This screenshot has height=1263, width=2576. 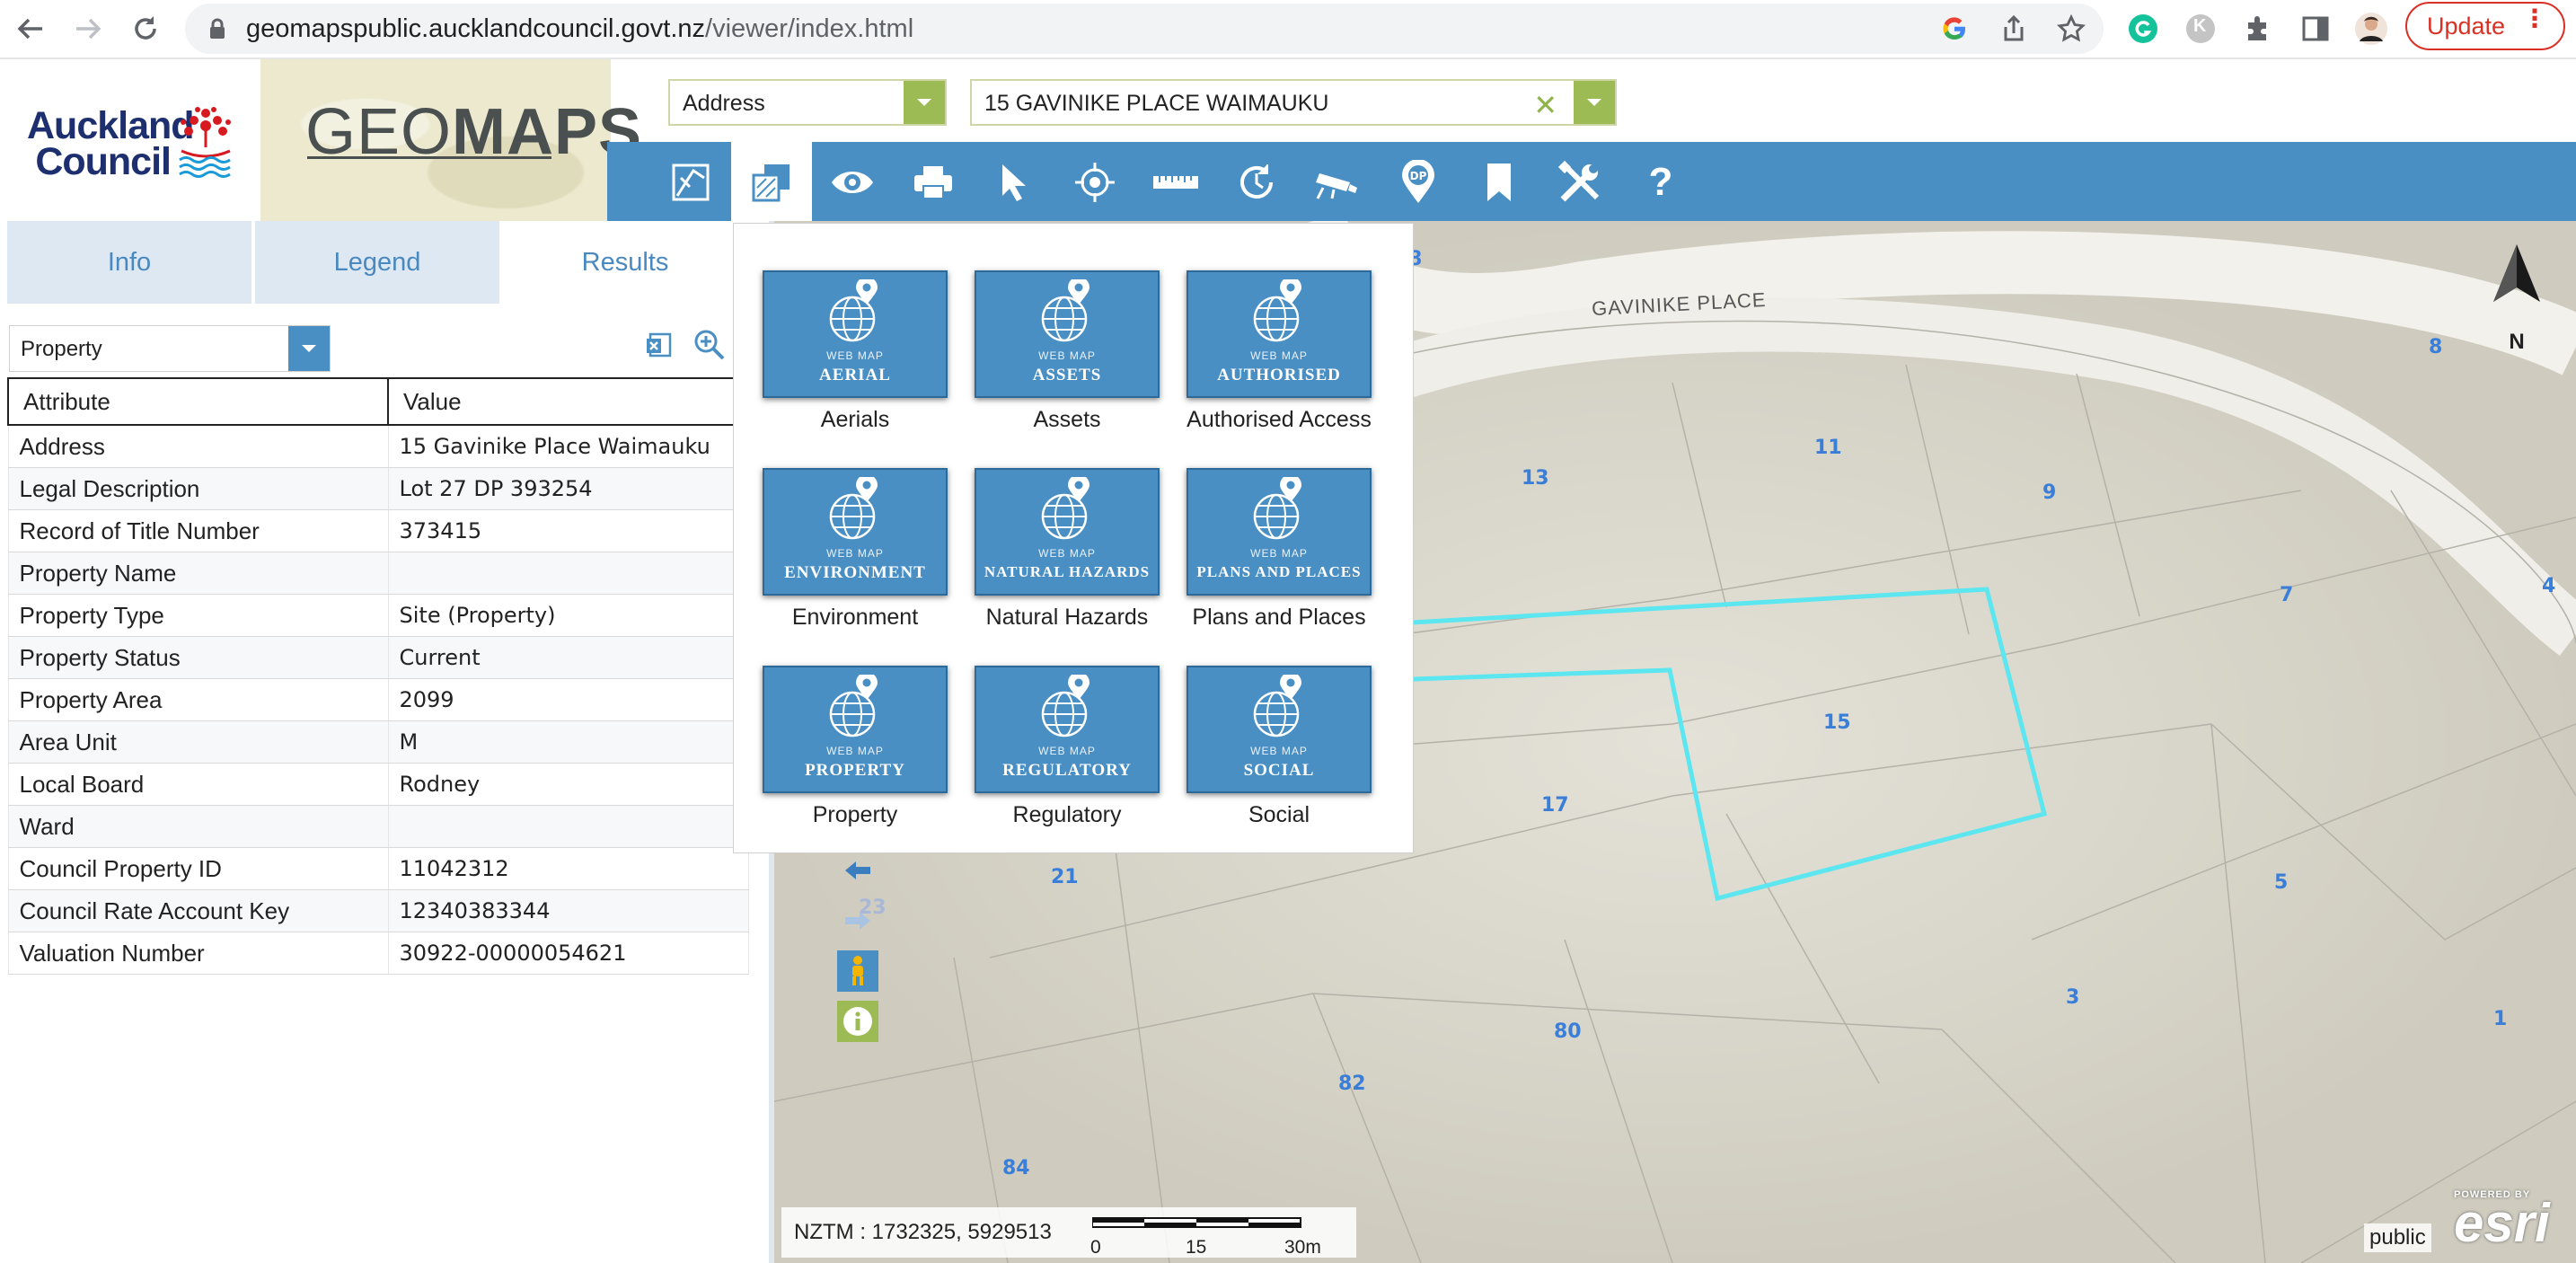 I want to click on gallery-item-label: Social, so click(x=1279, y=814).